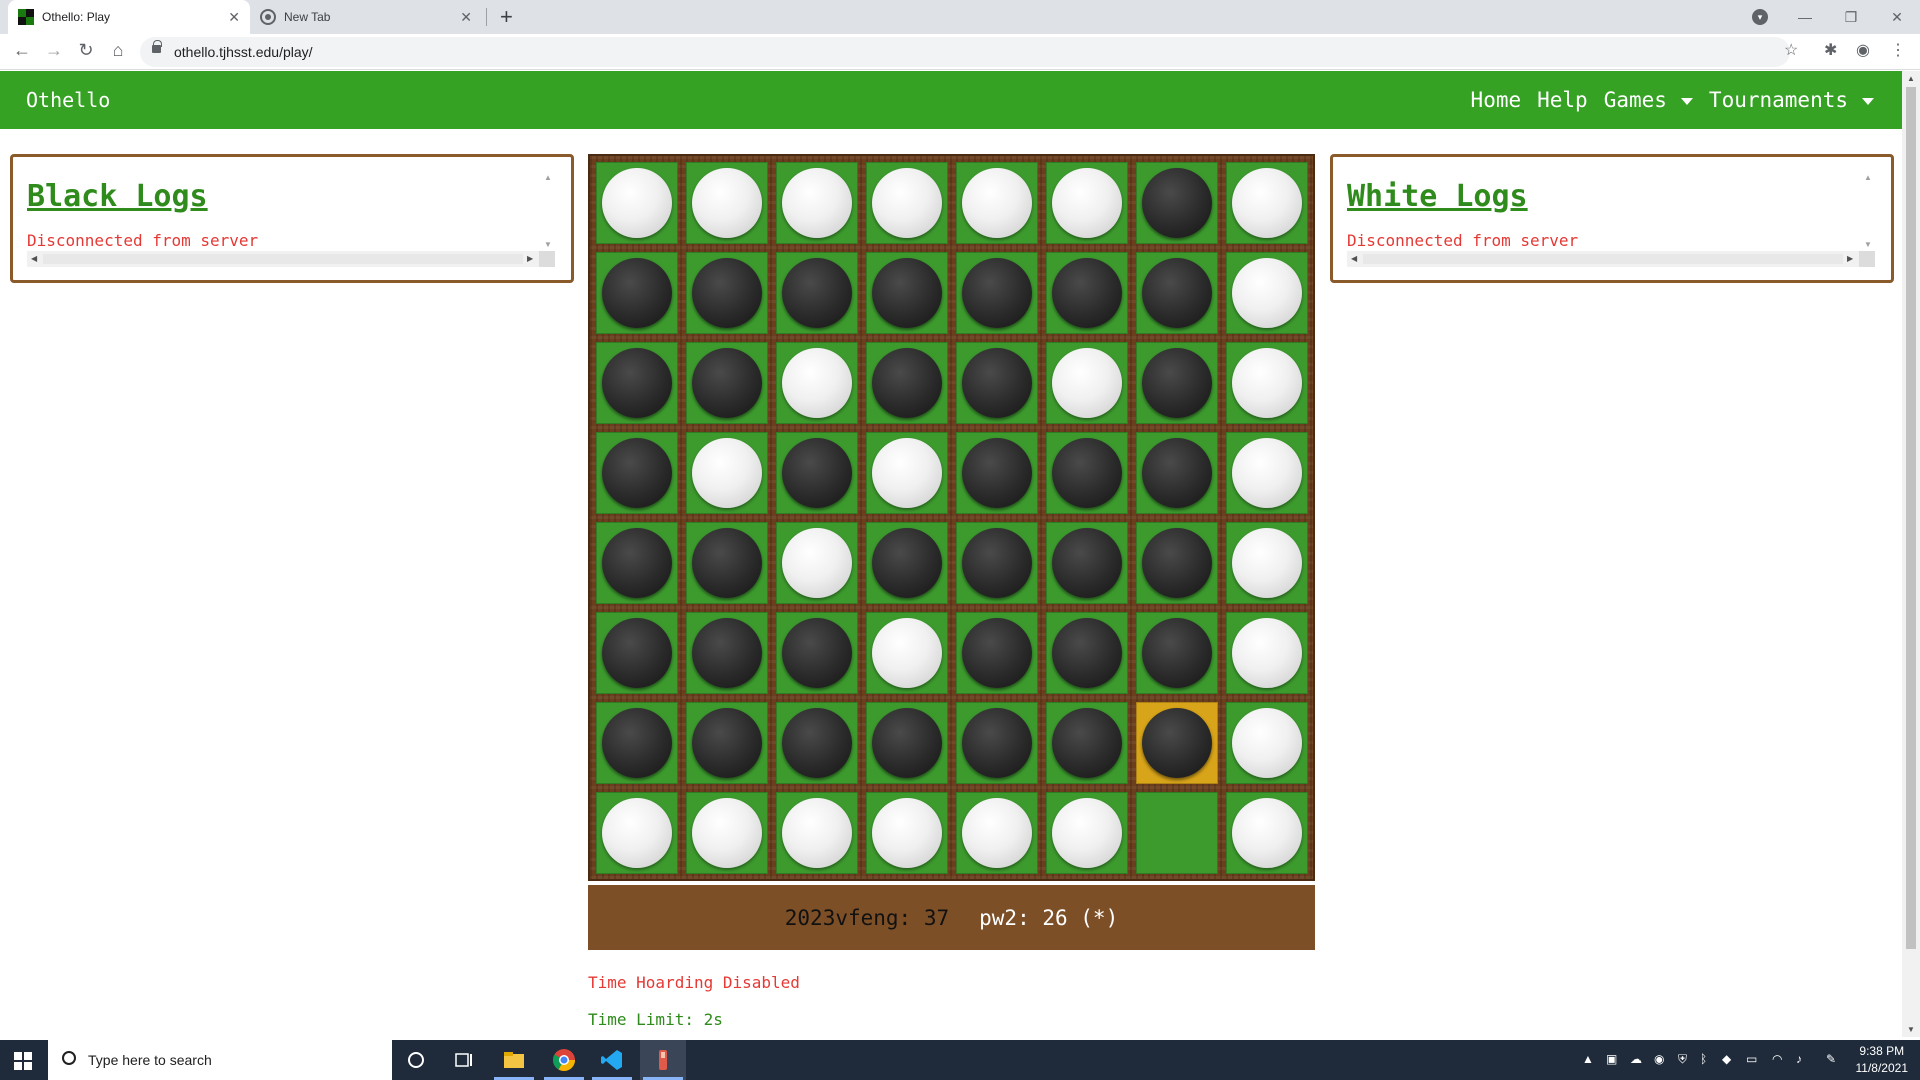  I want to click on tab-search-icon: ▾, so click(1760, 17).